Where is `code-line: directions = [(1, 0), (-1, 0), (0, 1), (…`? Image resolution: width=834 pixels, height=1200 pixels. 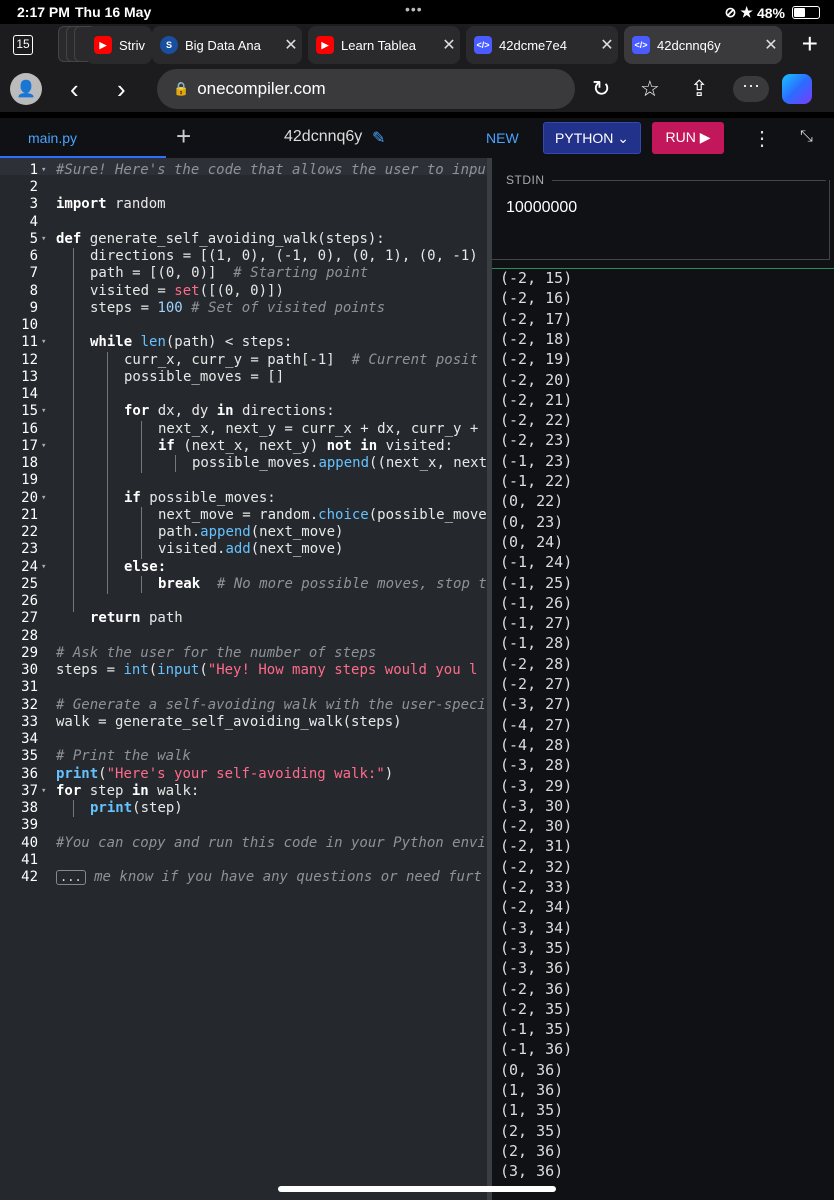
code-line: directions = [(1, 0), (-1, 0), (0, 1), (… is located at coordinates (284, 256).